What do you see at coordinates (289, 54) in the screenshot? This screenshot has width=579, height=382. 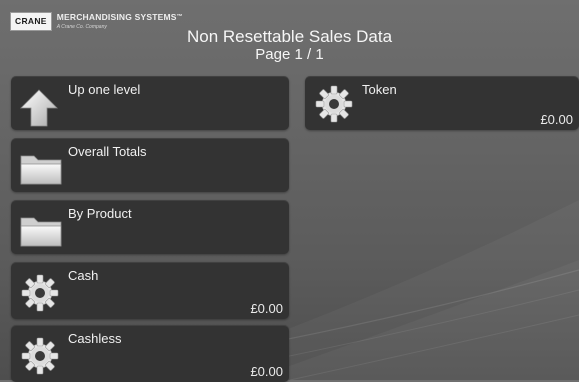 I see `page-indicator: Page 1 / 1` at bounding box center [289, 54].